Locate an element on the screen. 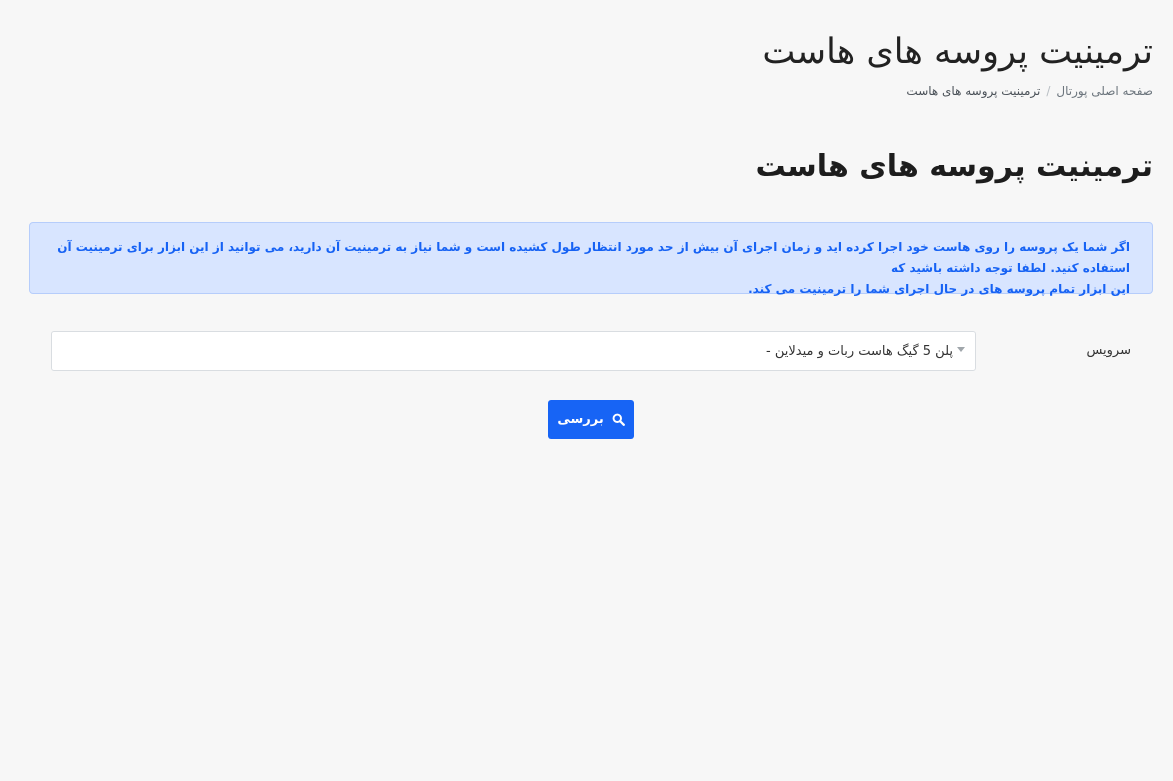 The width and height of the screenshot is (1173, 781). search-icon is located at coordinates (618, 419).